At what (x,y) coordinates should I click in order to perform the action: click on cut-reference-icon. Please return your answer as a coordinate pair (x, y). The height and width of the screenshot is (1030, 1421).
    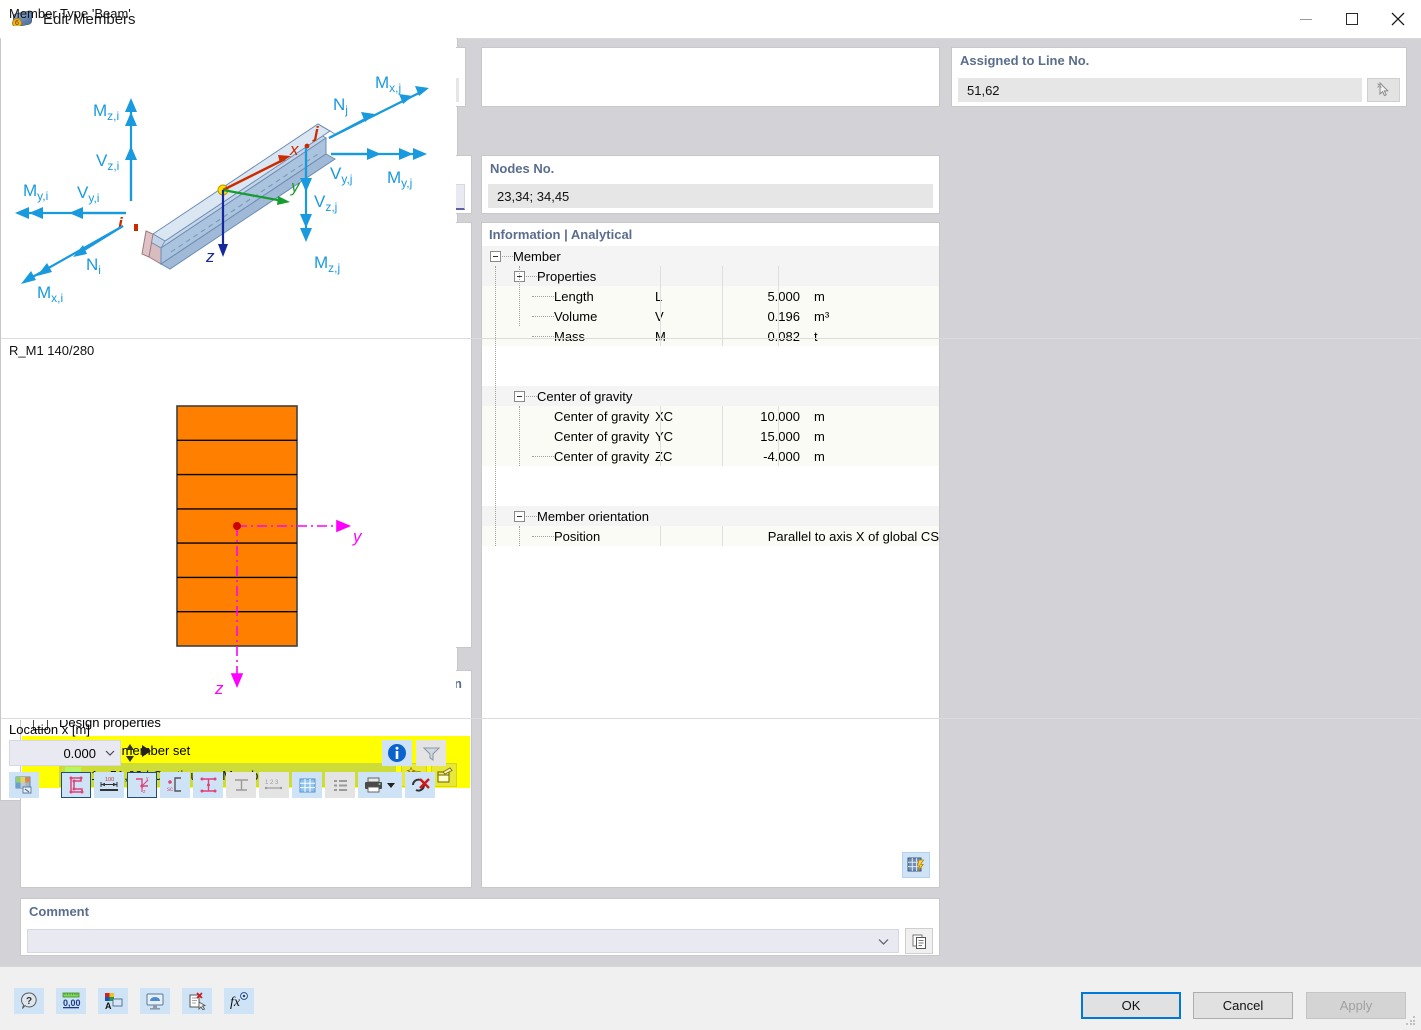
    Looking at the image, I should click on (197, 1001).